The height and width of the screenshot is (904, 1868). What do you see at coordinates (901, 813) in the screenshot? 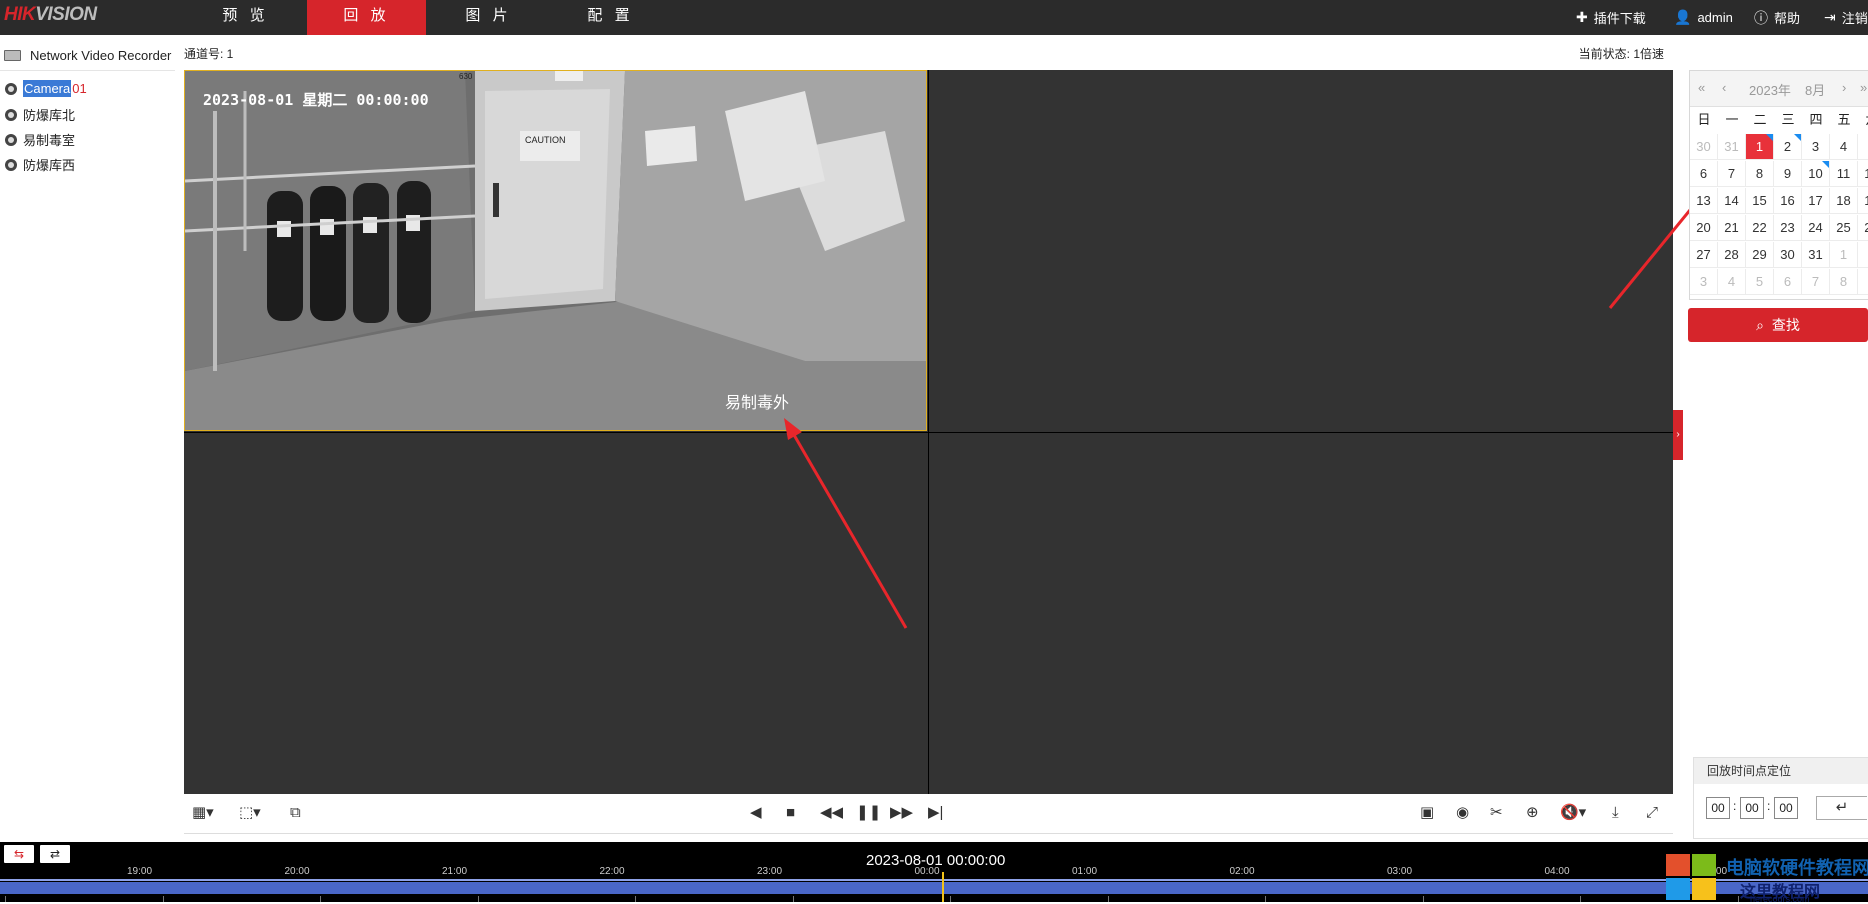
I see `speed-up-icon: ▶▶` at bounding box center [901, 813].